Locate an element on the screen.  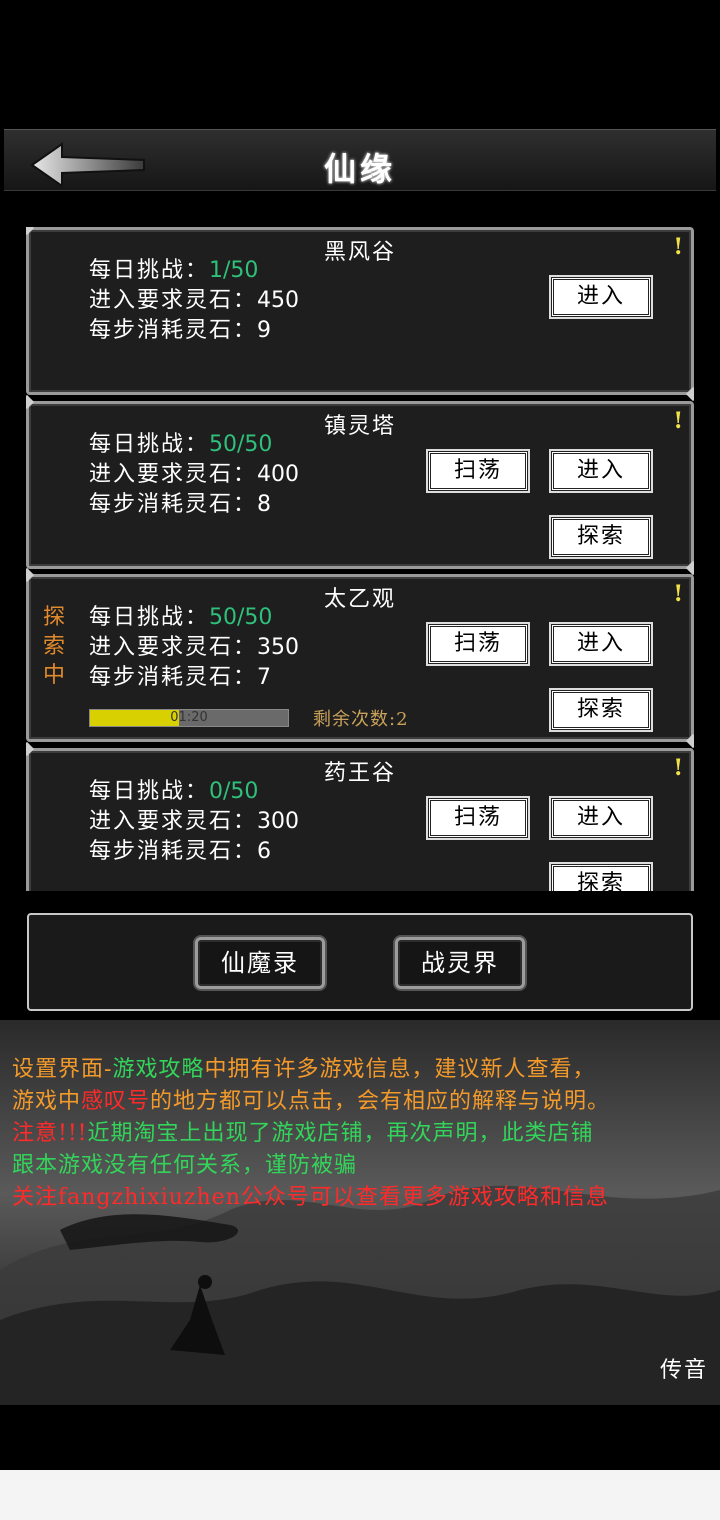
notice-line5: 关注fangzhixiuzhen公众号可以查看更多游戏攻略和信息 is located at coordinates (310, 1197).